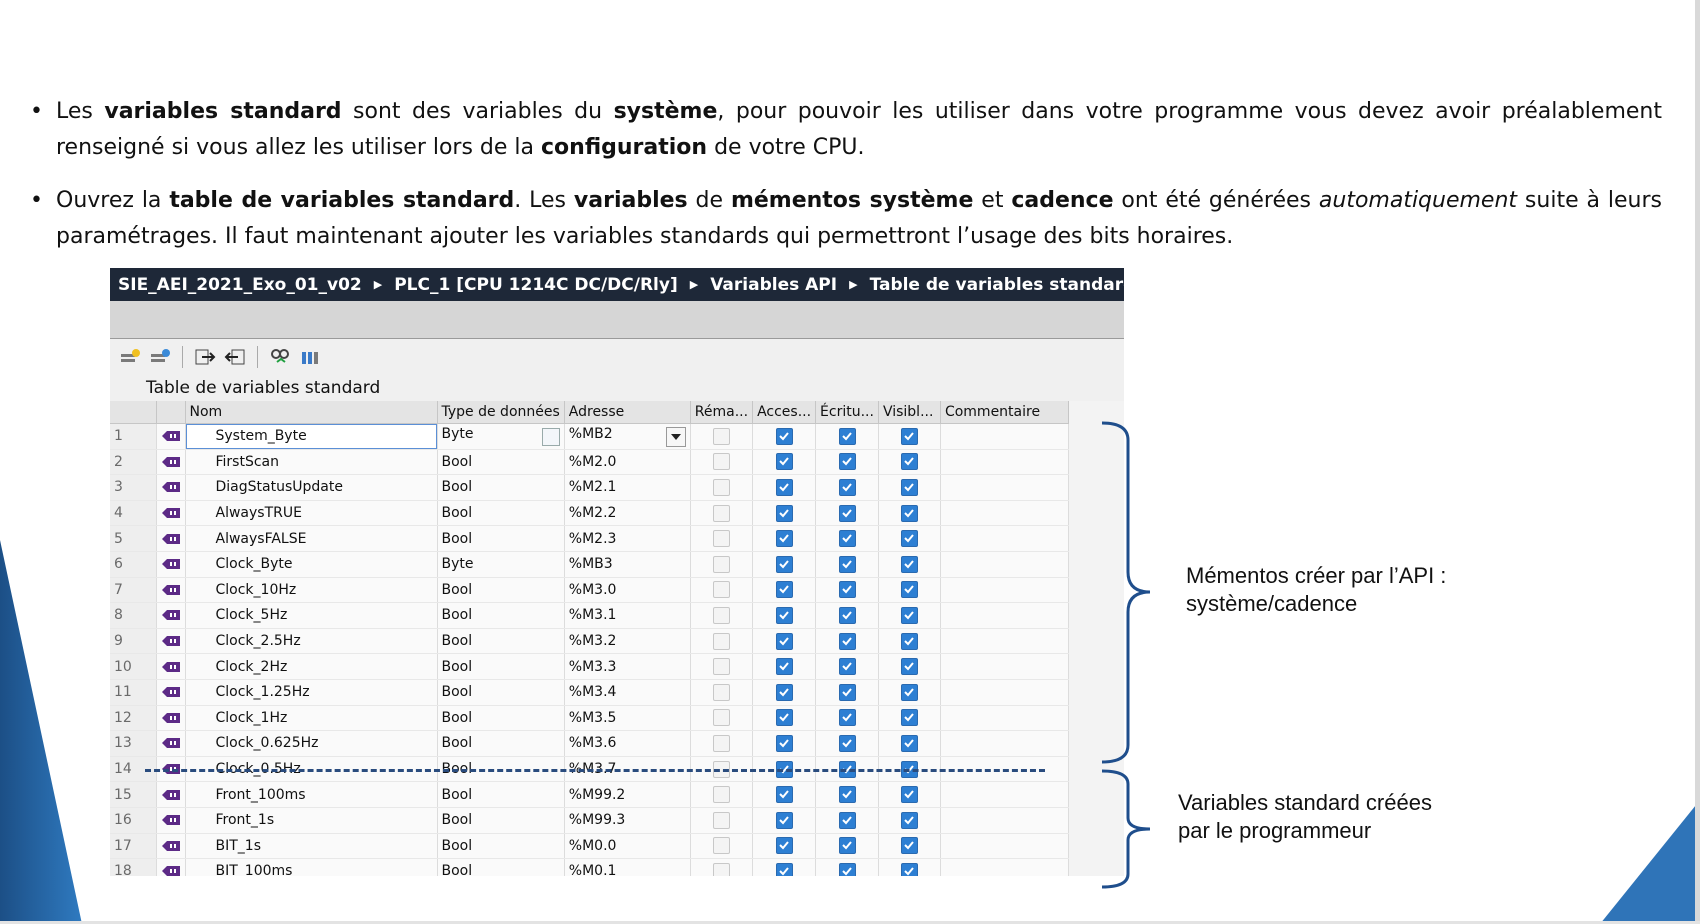  What do you see at coordinates (627, 564) in the screenshot?
I see `cell-address: %MB3` at bounding box center [627, 564].